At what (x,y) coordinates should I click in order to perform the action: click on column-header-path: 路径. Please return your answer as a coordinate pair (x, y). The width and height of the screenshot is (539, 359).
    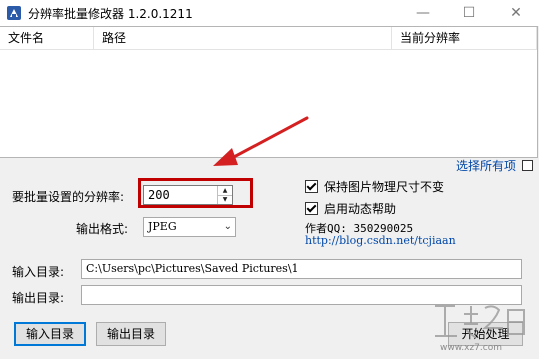
    Looking at the image, I should click on (243, 38).